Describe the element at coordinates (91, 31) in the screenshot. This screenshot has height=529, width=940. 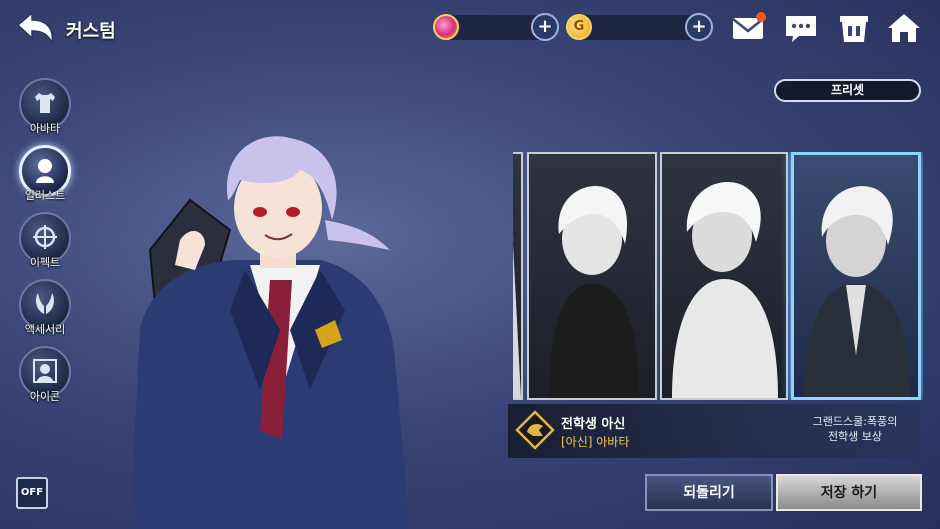
I see `page-title: 커스텀` at that location.